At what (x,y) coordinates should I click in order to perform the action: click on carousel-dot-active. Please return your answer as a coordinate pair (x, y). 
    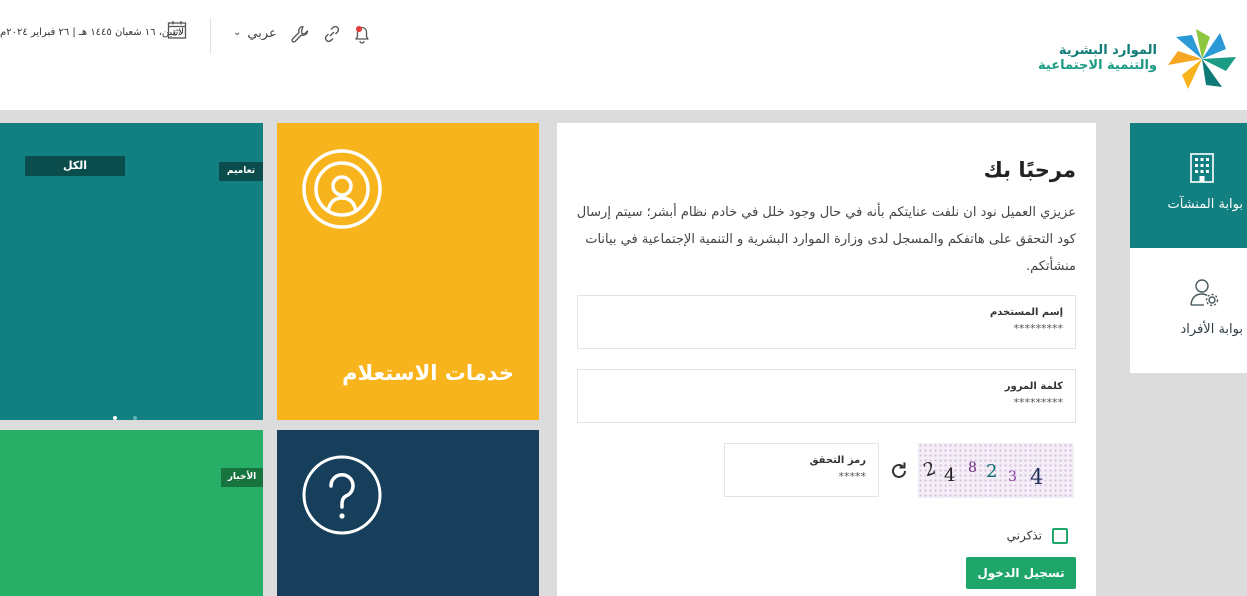
    Looking at the image, I should click on (115, 418).